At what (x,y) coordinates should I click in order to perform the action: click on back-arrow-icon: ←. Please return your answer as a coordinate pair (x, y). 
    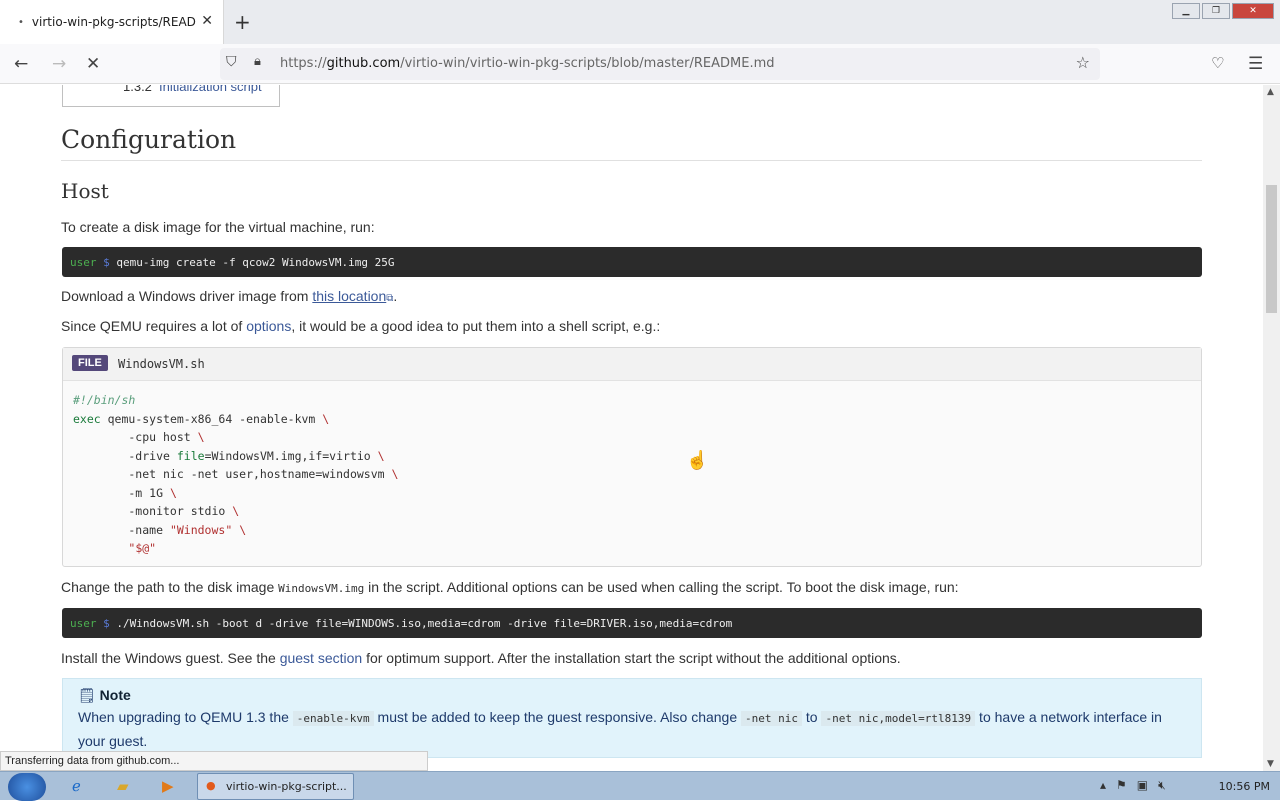
    Looking at the image, I should click on (21, 64).